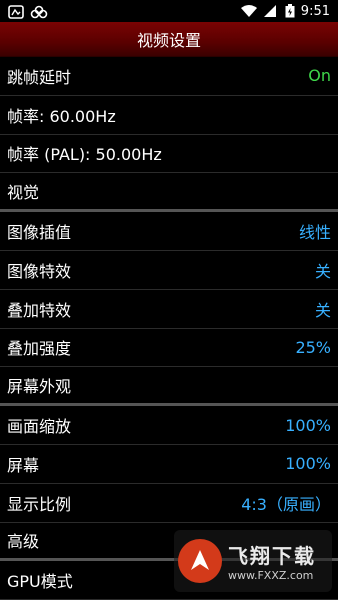 This screenshot has width=338, height=600. What do you see at coordinates (39, 349) in the screenshot?
I see `setting-label: 叠加强度` at bounding box center [39, 349].